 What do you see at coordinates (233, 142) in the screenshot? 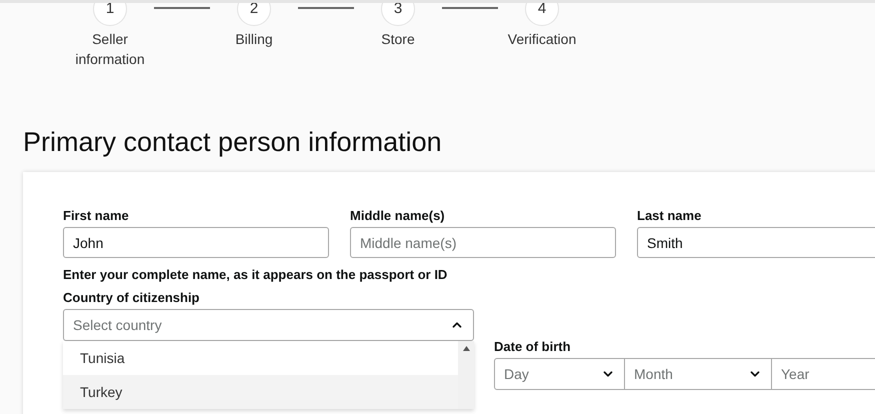
I see `section-heading: Primary contact person information` at bounding box center [233, 142].